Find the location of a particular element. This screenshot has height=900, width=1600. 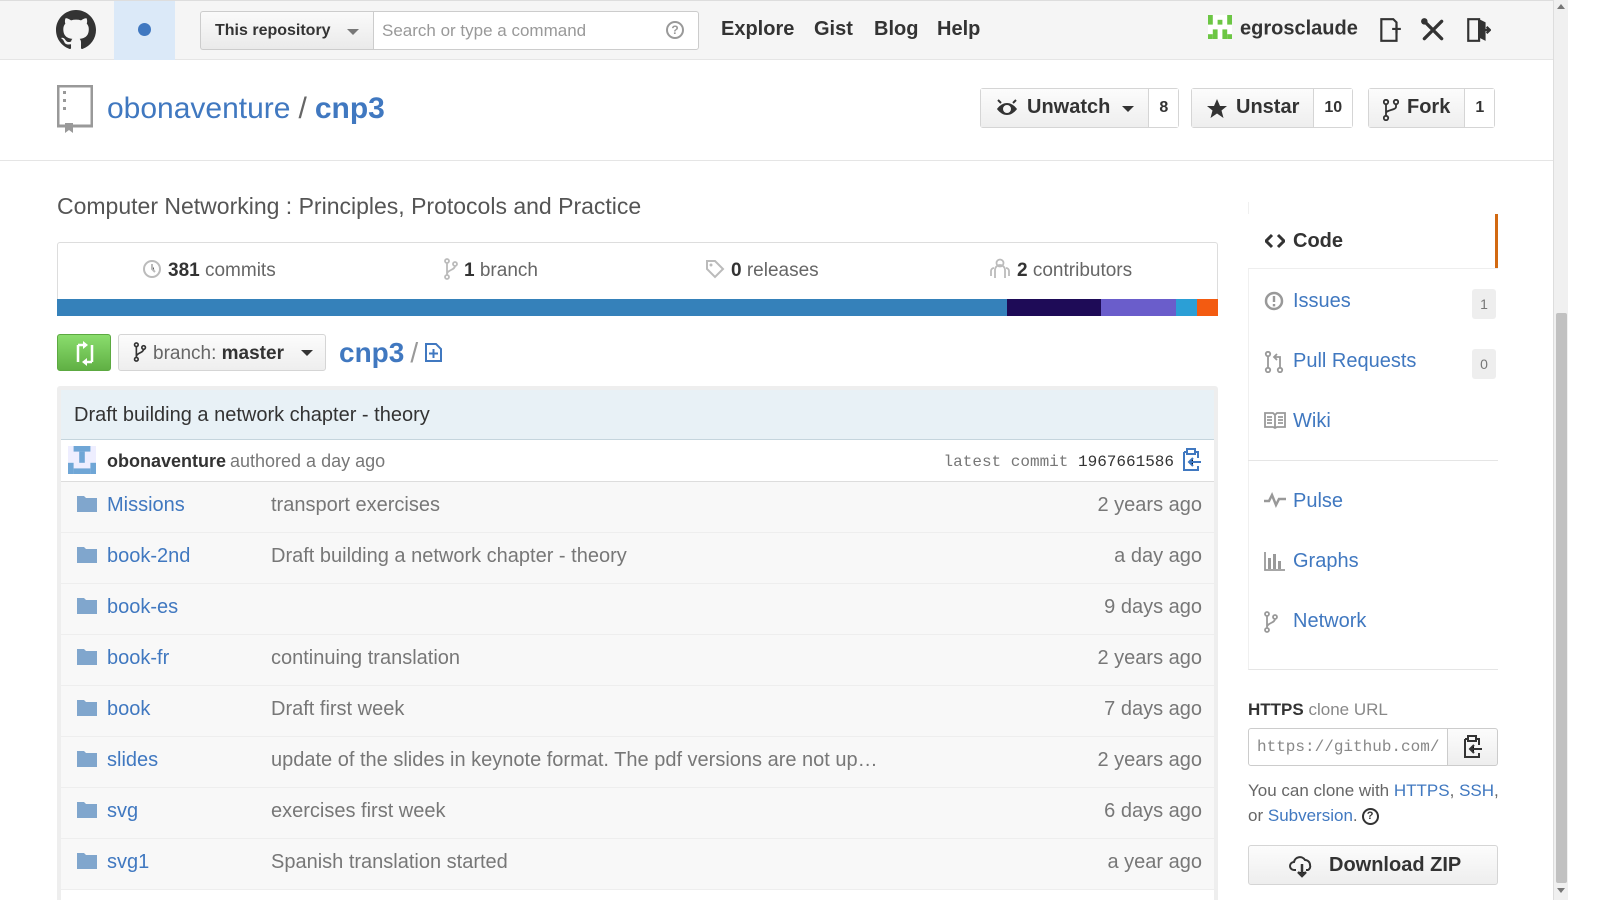

fork-button: Fork is located at coordinates (1417, 108).